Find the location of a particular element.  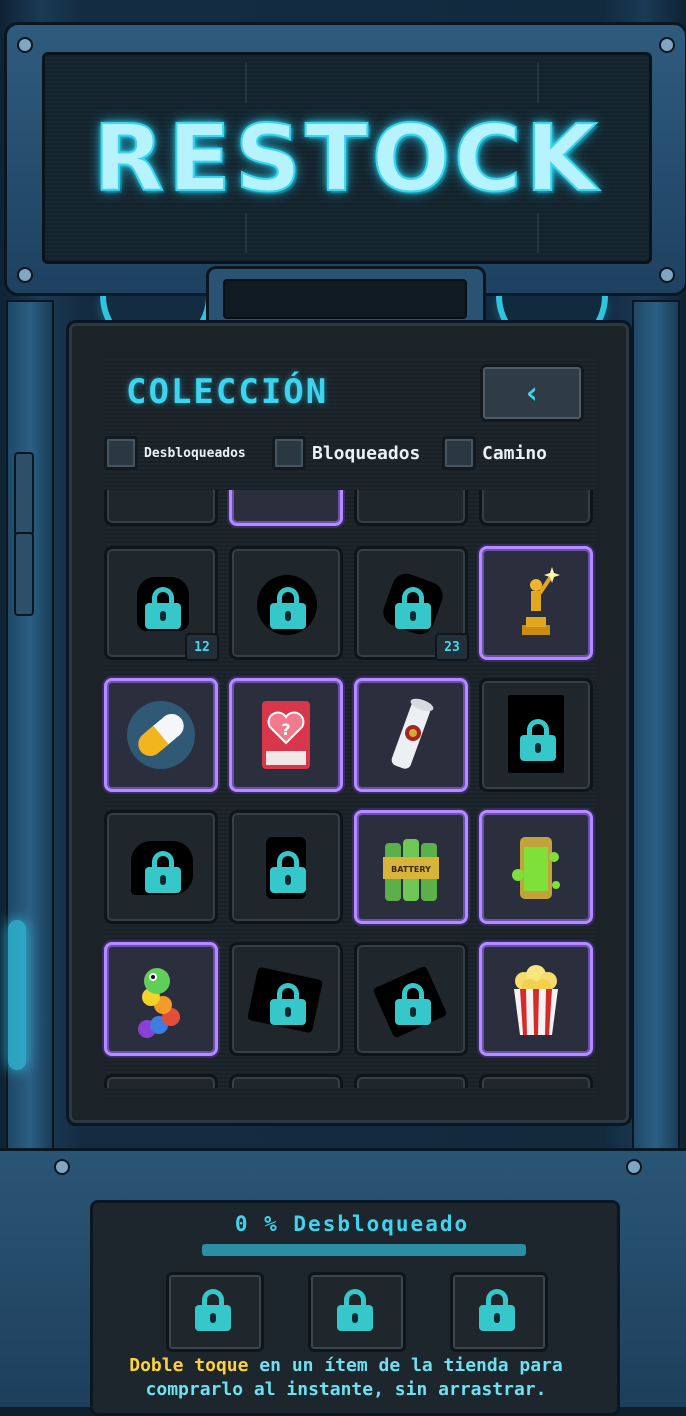

category-button-bomb is located at coordinates (499, 1312).